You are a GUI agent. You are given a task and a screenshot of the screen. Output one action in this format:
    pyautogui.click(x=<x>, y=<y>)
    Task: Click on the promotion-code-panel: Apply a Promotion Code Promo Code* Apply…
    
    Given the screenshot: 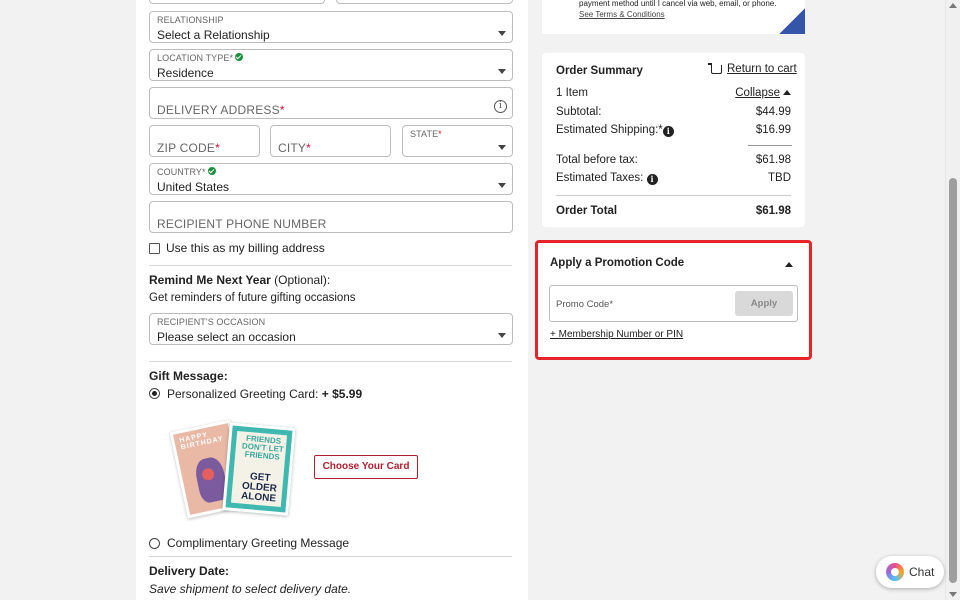 What is the action you would take?
    pyautogui.click(x=673, y=300)
    